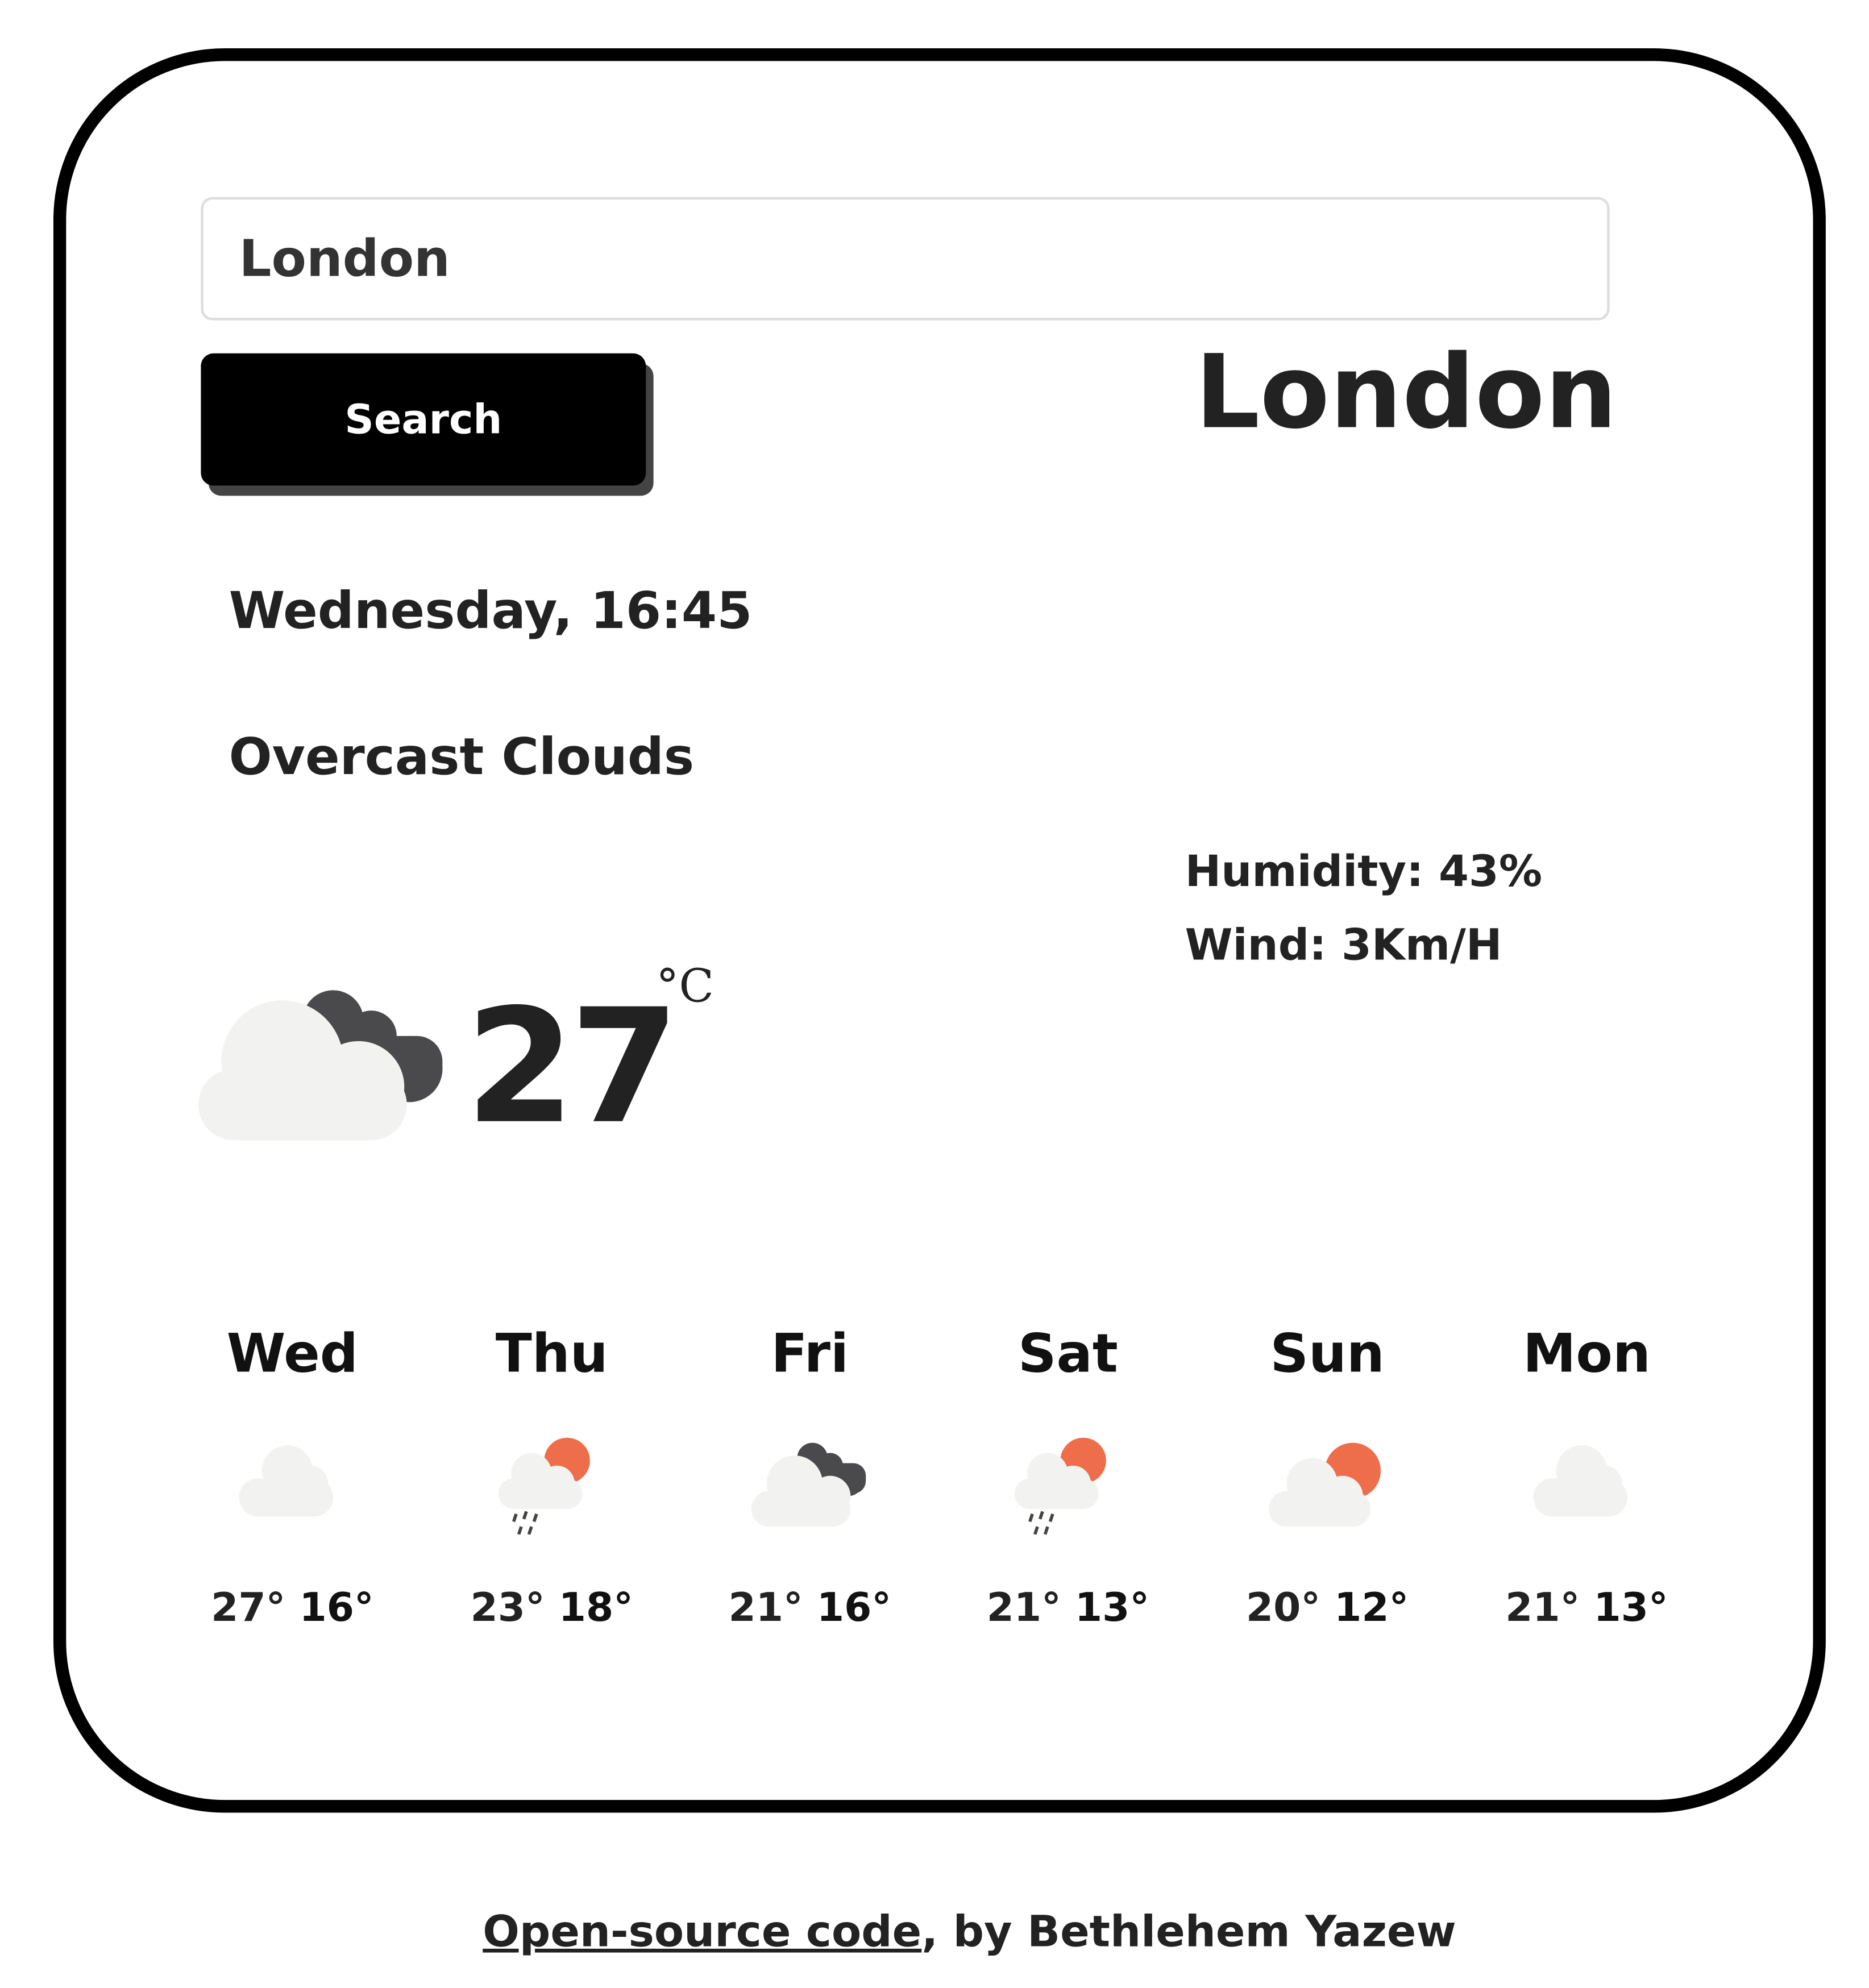 This screenshot has height=1988, width=1869. I want to click on forecast-day: Mon 21° 13°, so click(1587, 1476).